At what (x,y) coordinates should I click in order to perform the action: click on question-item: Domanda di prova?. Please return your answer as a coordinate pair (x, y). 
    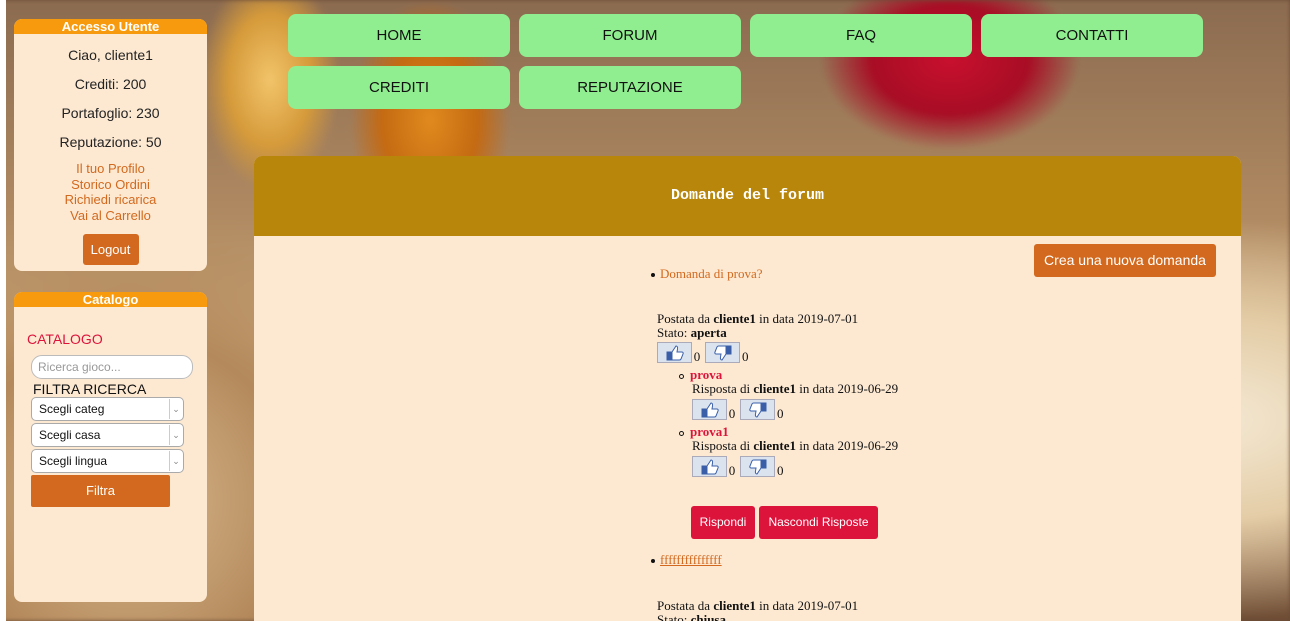
    Looking at the image, I should click on (707, 274).